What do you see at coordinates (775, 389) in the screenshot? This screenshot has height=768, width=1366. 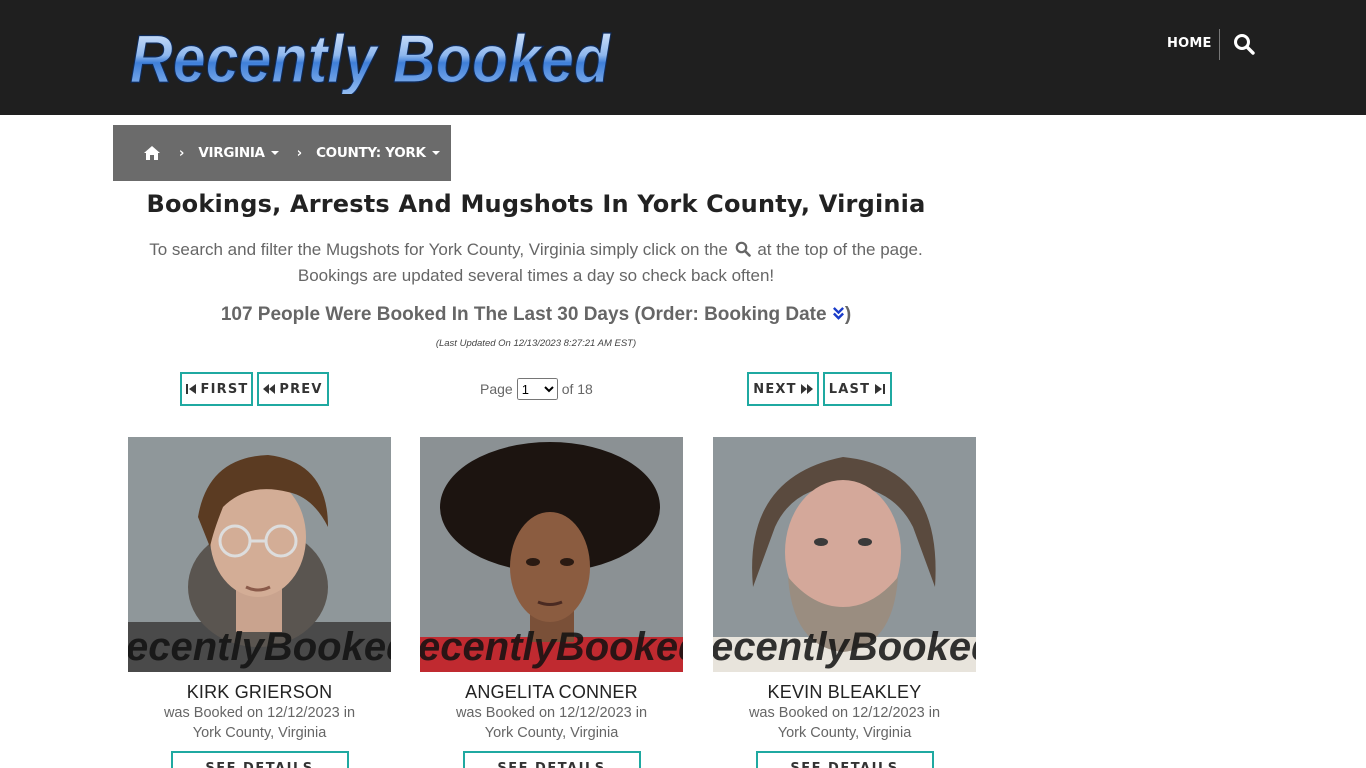 I see `next-page-label: NEXT` at bounding box center [775, 389].